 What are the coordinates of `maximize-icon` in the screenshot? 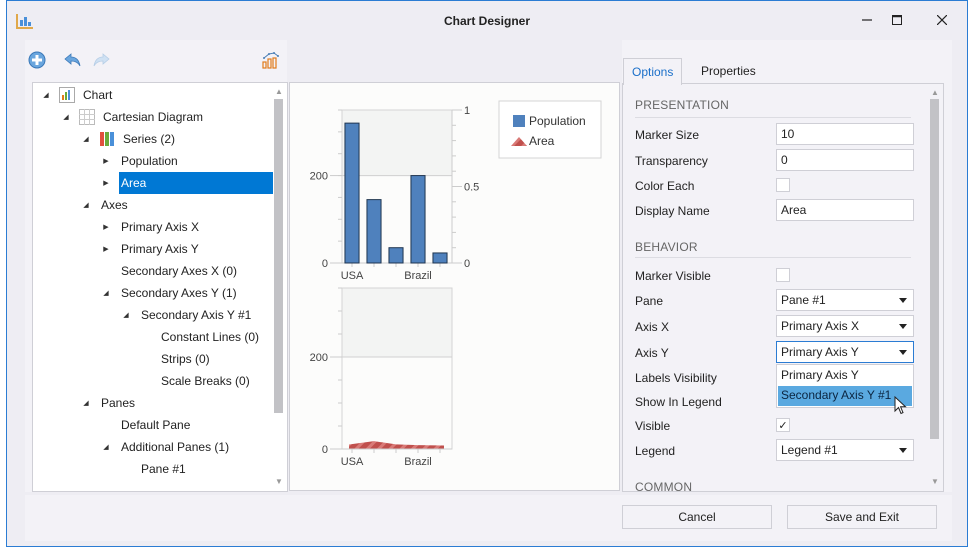 It's located at (897, 21).